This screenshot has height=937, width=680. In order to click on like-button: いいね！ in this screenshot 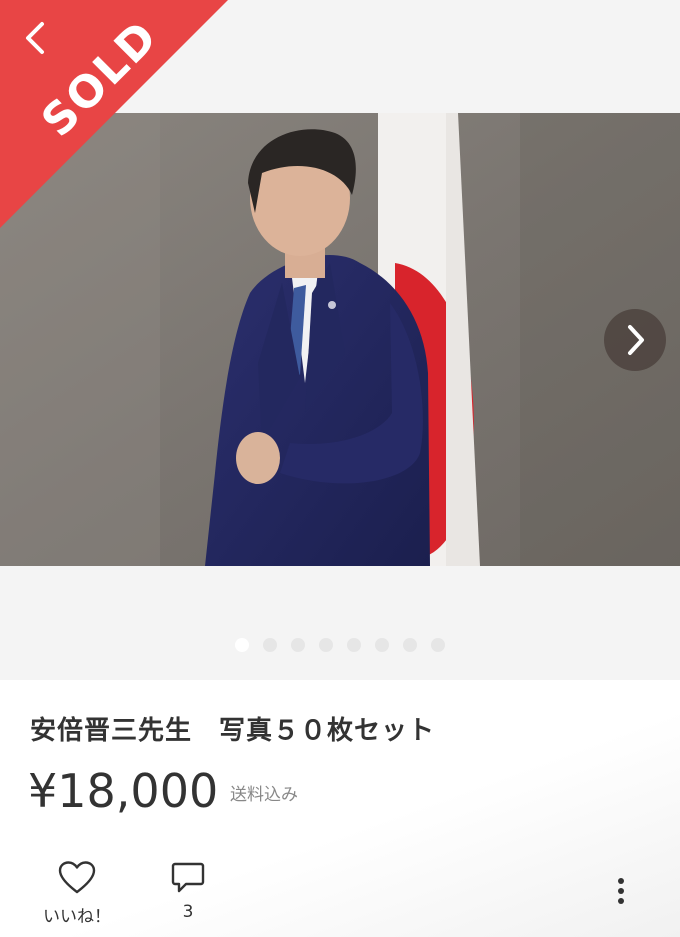, I will do `click(77, 893)`.